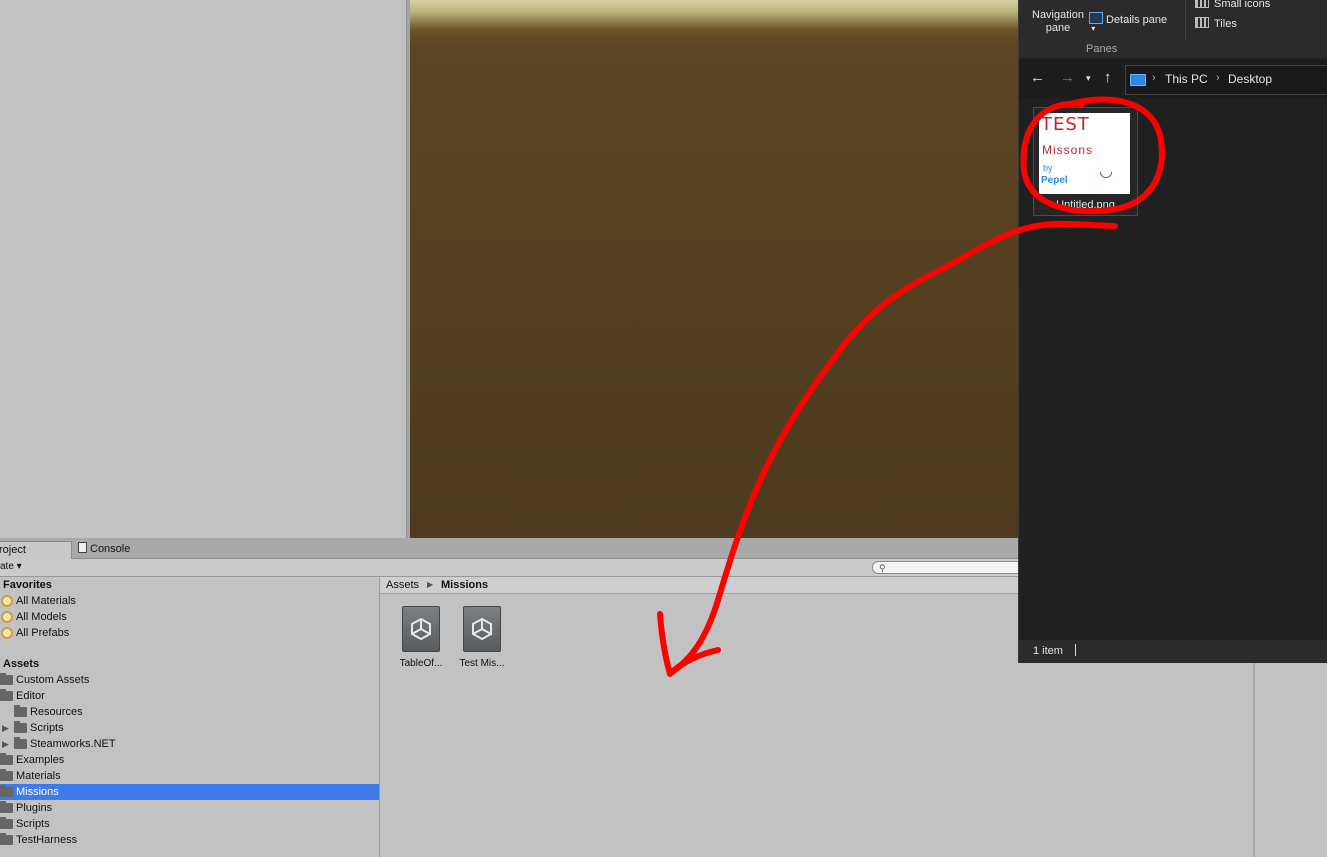 The width and height of the screenshot is (1327, 857). What do you see at coordinates (464, 585) in the screenshot?
I see `breadcrumb-missions: Missions` at bounding box center [464, 585].